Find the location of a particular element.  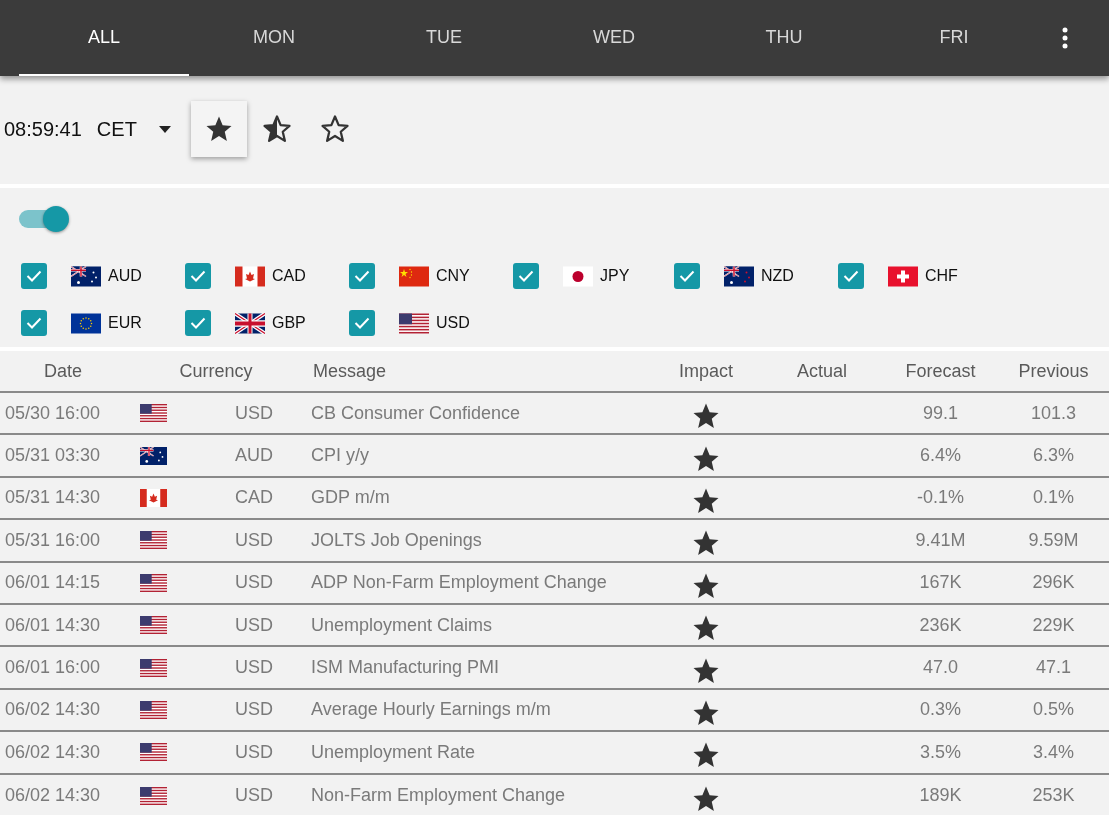

currency-label: GBP is located at coordinates (289, 323).